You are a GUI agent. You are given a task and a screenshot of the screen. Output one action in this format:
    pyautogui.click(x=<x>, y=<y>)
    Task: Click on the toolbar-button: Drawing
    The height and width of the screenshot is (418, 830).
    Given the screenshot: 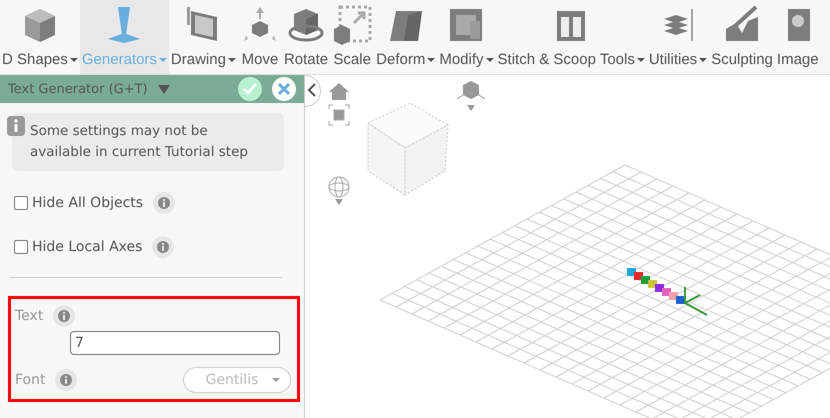 What is the action you would take?
    pyautogui.click(x=203, y=37)
    